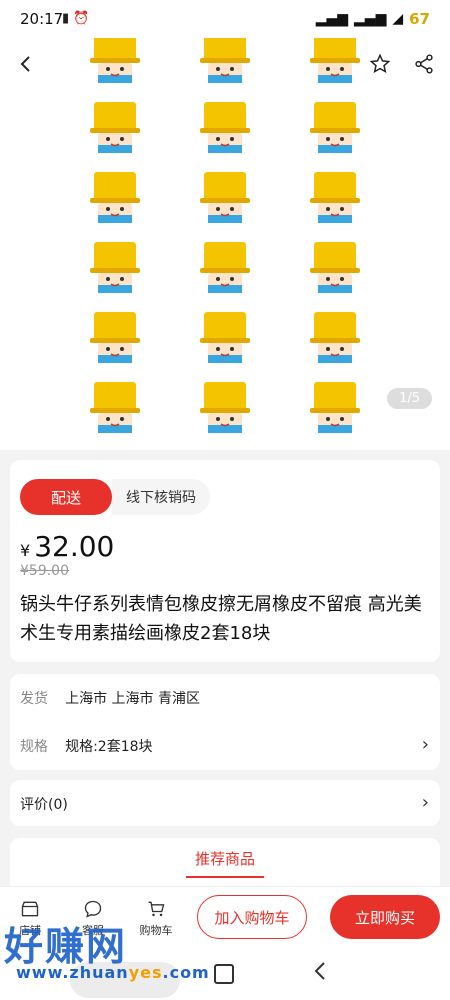 The width and height of the screenshot is (450, 1000). What do you see at coordinates (225, 877) in the screenshot?
I see `recommend-underline` at bounding box center [225, 877].